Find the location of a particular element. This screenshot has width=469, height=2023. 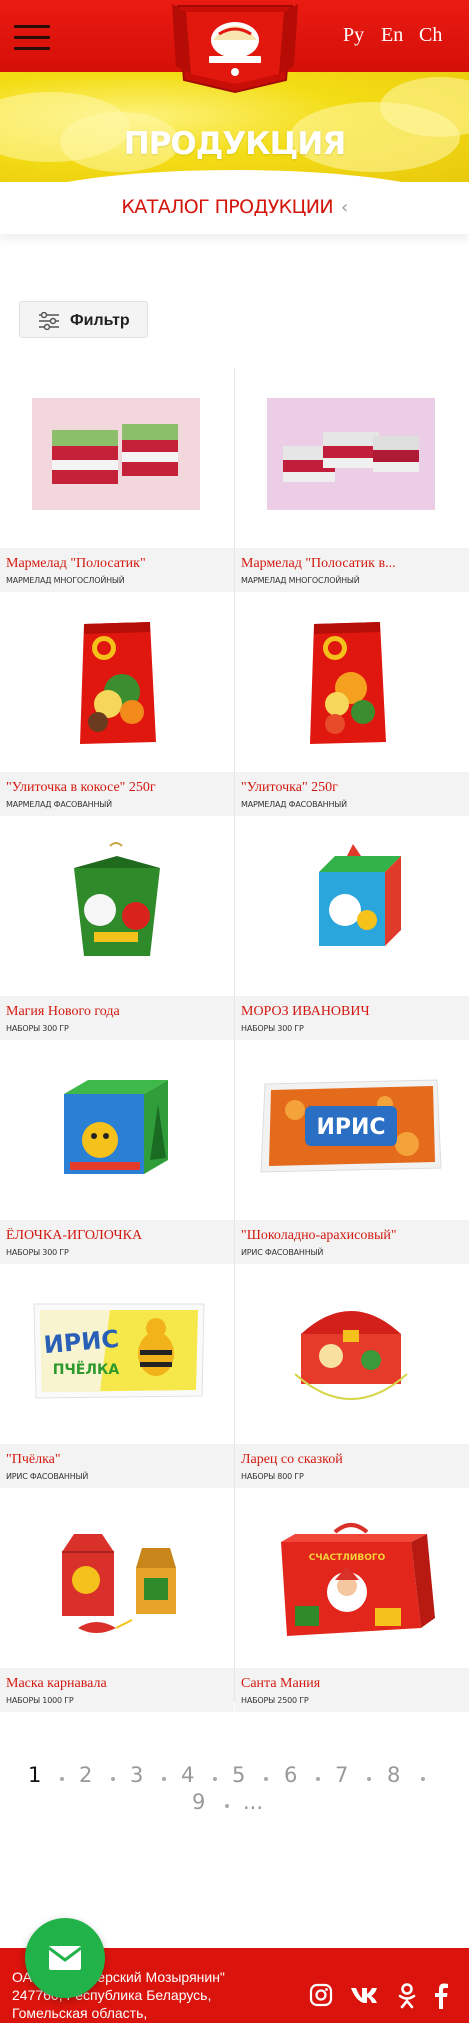

mail-icon is located at coordinates (65, 1958).